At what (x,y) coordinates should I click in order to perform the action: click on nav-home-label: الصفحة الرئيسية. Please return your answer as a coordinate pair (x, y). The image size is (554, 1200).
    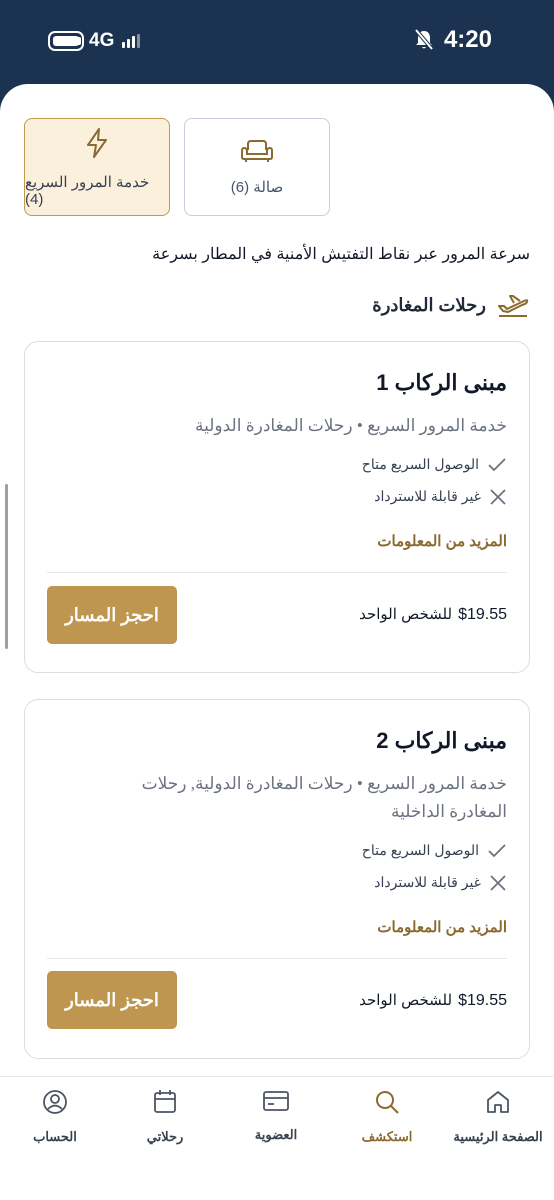
    Looking at the image, I should click on (498, 1136).